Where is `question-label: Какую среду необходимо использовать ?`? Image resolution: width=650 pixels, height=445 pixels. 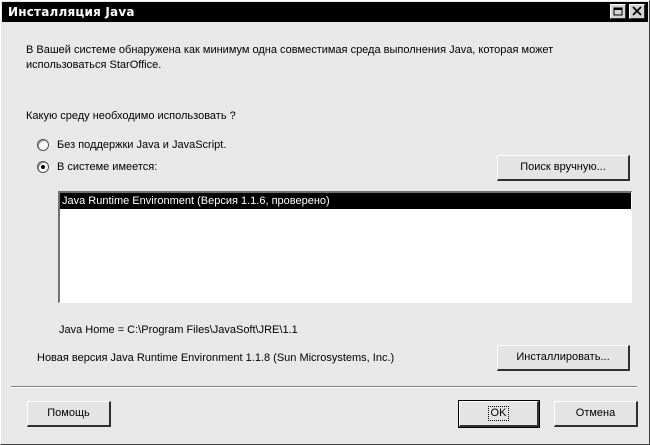 question-label: Какую среду необходимо использовать ? is located at coordinates (131, 116).